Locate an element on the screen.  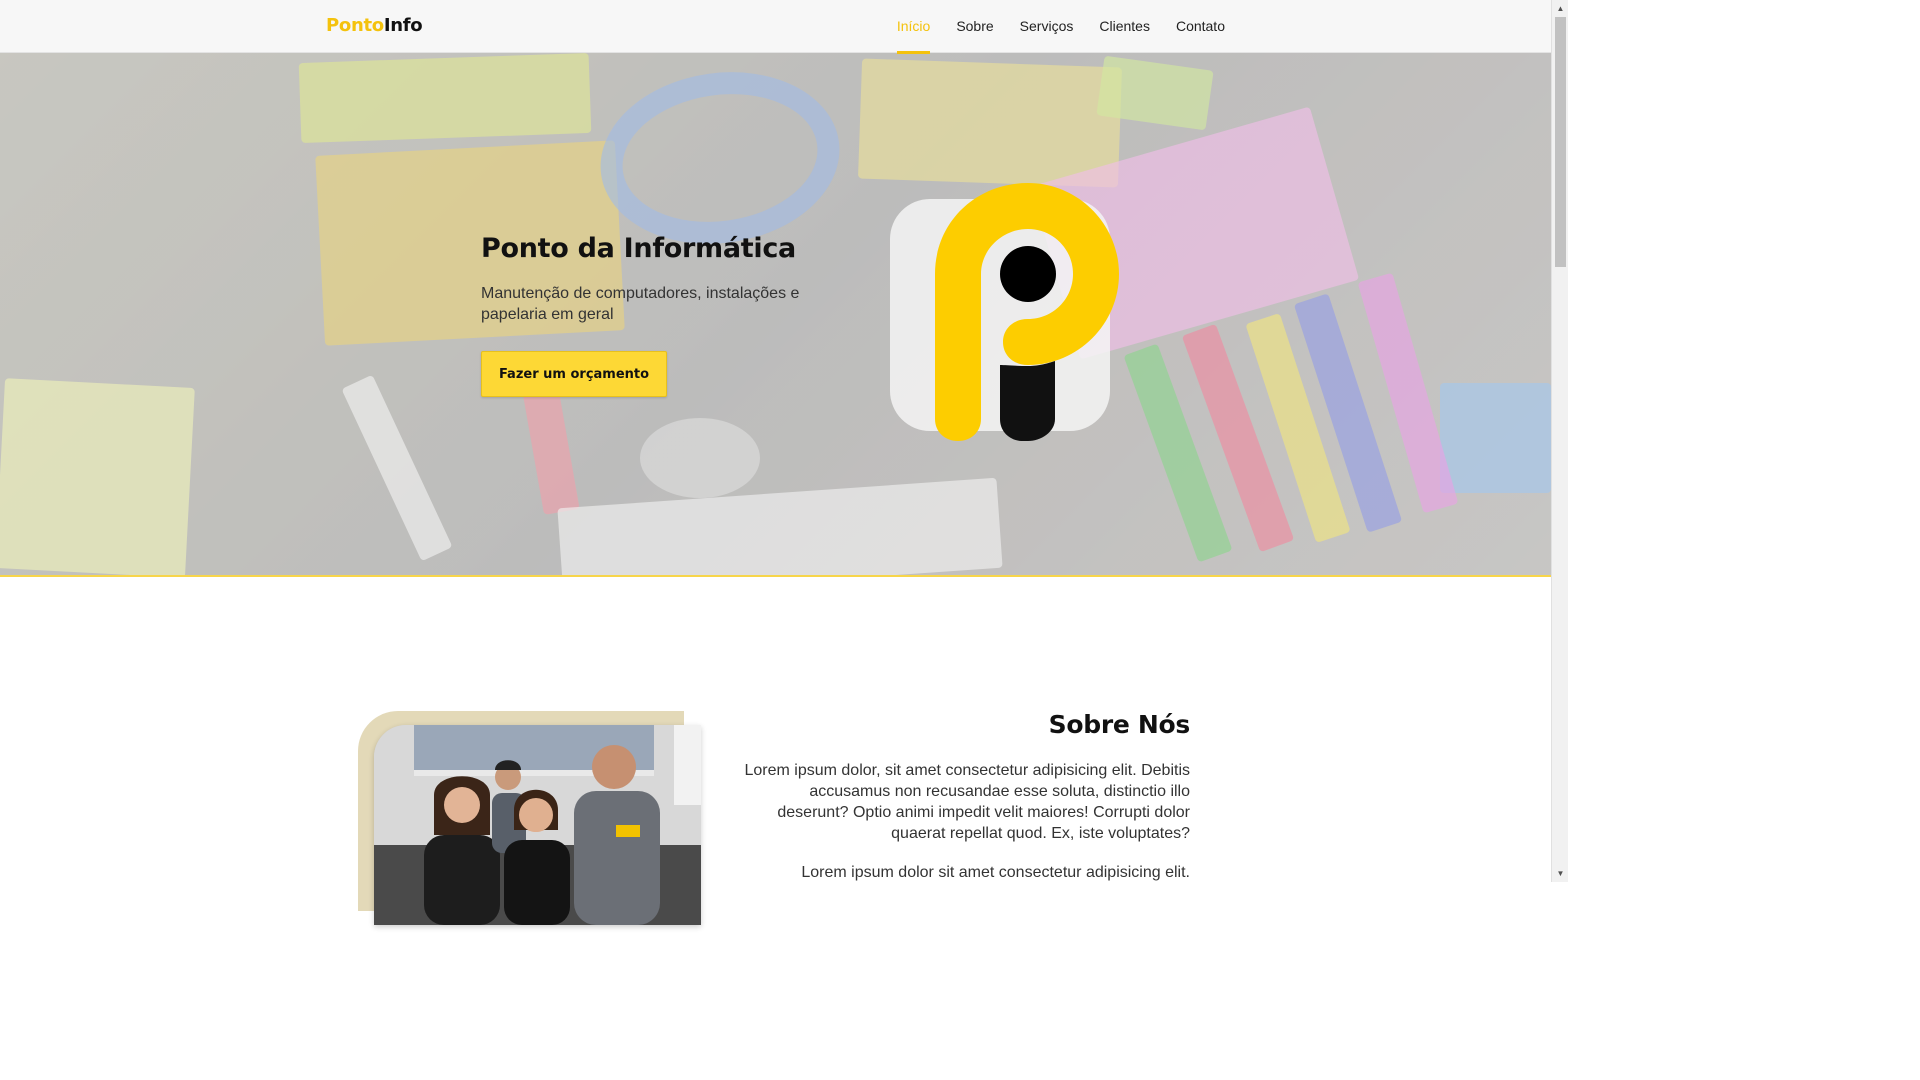
logo-black-dot is located at coordinates (1028, 274).